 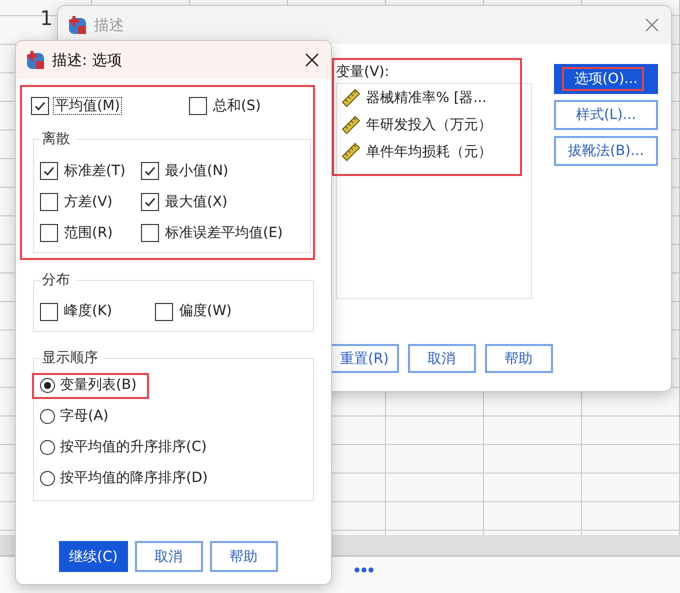 I want to click on window-title: 描述: 选项, so click(x=87, y=60).